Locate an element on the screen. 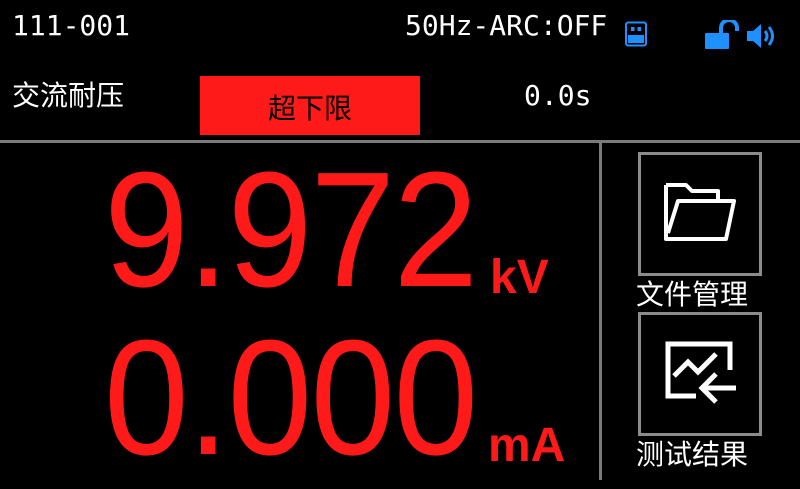 The width and height of the screenshot is (800, 489). test-timer: 0.0s is located at coordinates (558, 95).